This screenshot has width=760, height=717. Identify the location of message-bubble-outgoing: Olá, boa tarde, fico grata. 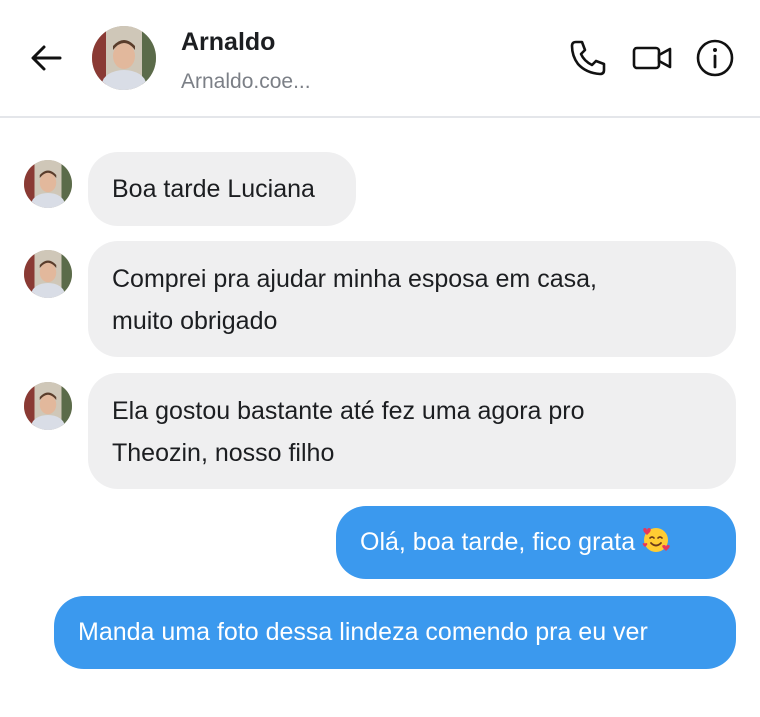
(536, 542).